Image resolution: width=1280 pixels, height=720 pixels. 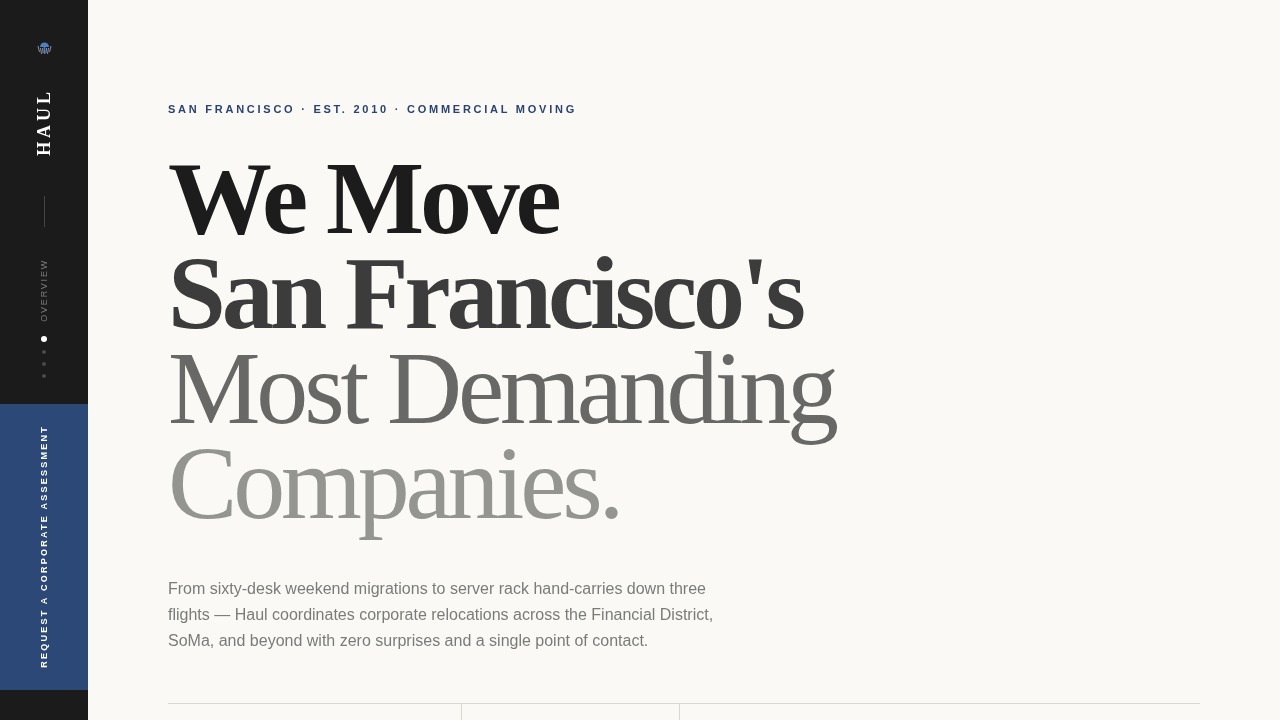 I want to click on intro-paragraph: From sixty-desk weekend migrations to server rack hand-carries down three flights — Haul coordinates corporate relocations across the Financial District, SoMa, and beyond with zero surprises and a single point of contact., so click(x=441, y=615).